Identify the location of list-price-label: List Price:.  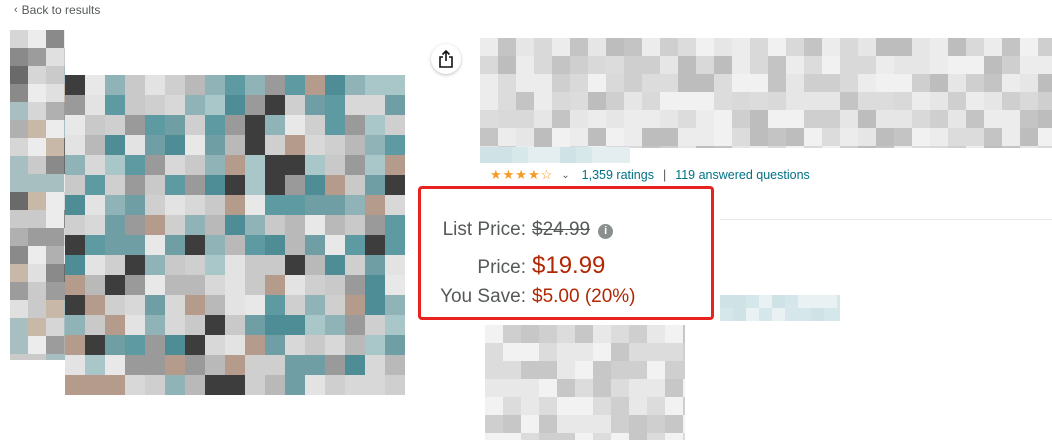
(484, 229).